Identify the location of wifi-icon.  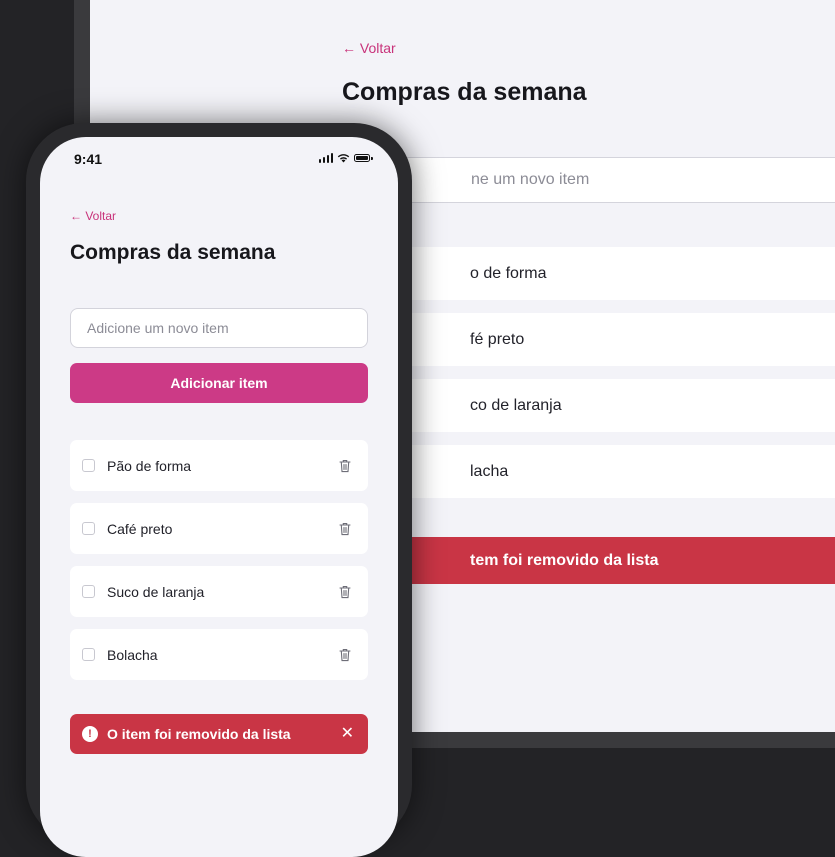
(343, 158).